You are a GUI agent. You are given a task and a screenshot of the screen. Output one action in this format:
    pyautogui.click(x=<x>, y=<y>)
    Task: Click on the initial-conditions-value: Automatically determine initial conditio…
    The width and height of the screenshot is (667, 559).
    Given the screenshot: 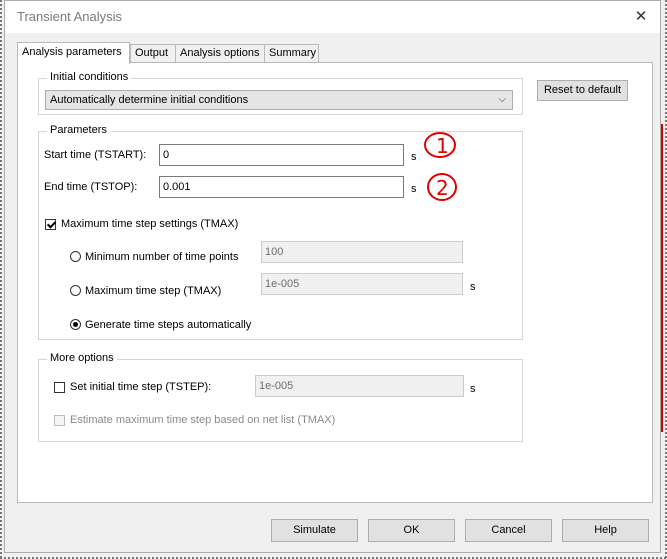 What is the action you would take?
    pyautogui.click(x=149, y=100)
    